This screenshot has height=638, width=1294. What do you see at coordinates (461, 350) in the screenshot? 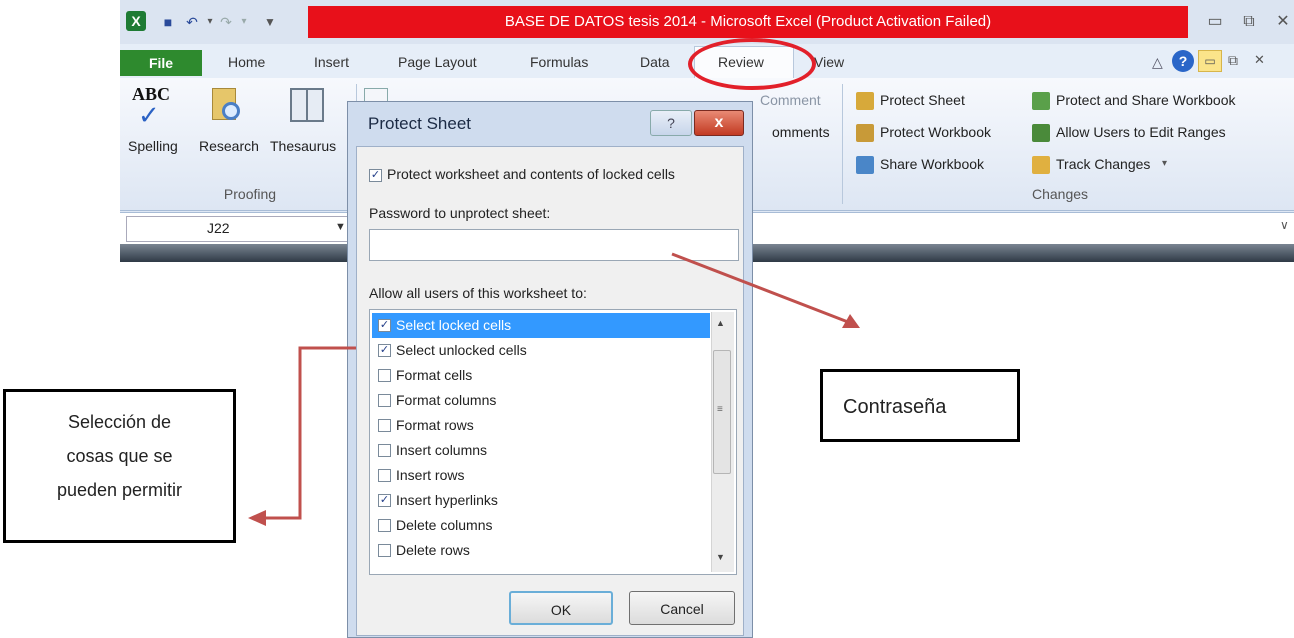
I see `permission-label: Select unlocked cells` at bounding box center [461, 350].